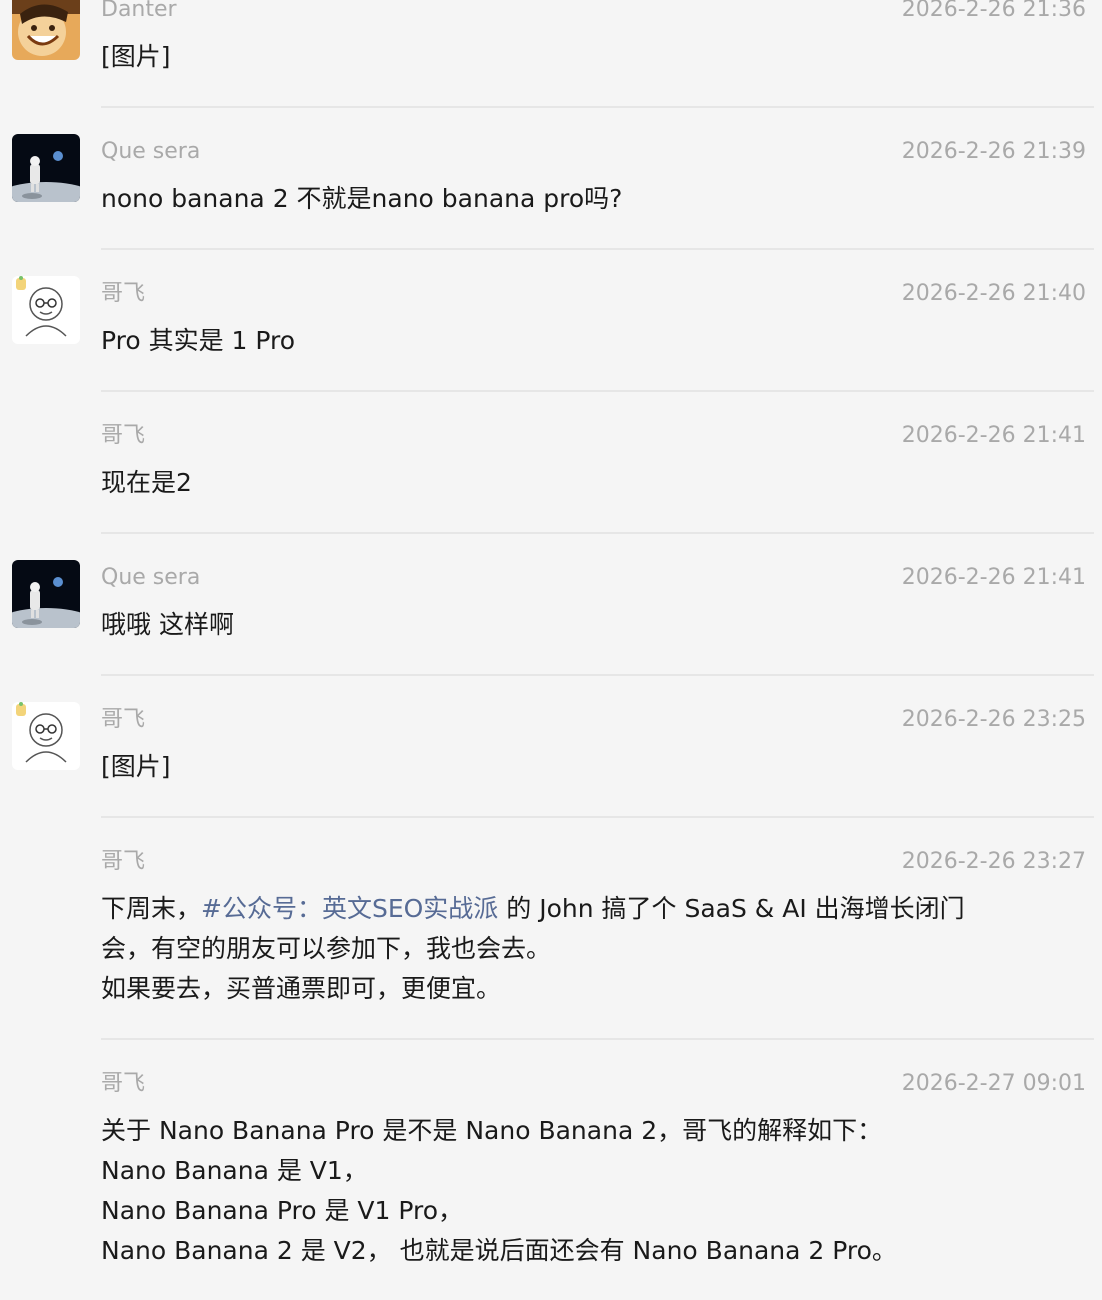  I want to click on message-line: 如果要去，买普通票即可，更便宜。, so click(301, 988).